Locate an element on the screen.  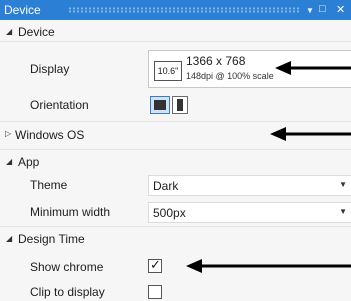
min-width-label: Minimum width is located at coordinates (70, 212).